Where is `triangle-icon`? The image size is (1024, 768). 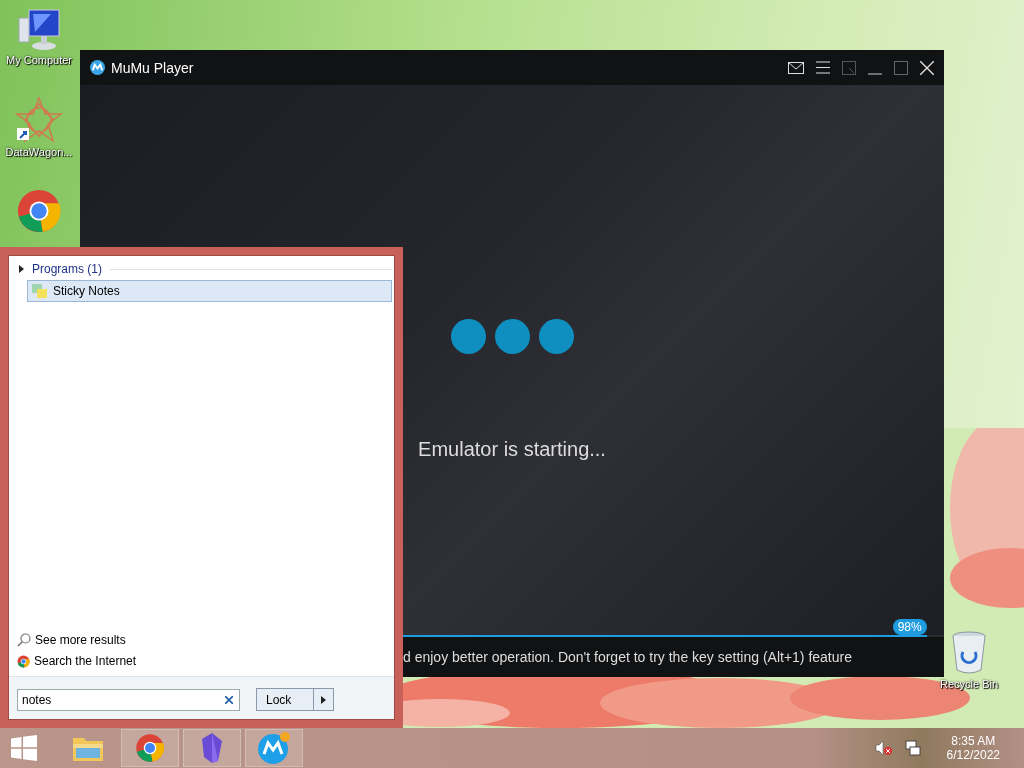 triangle-icon is located at coordinates (21, 269).